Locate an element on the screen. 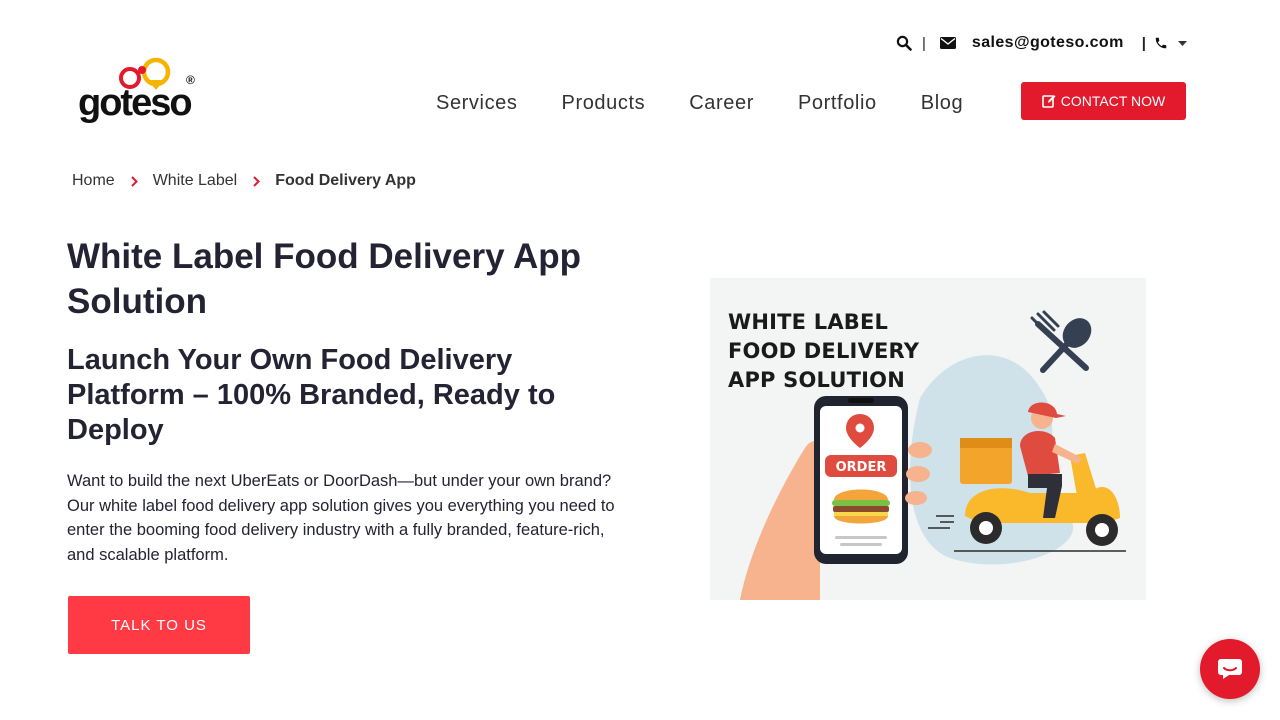 Image resolution: width=1280 pixels, height=720 pixels. page-title: White Label Food Delivery App Solution is located at coordinates (324, 279).